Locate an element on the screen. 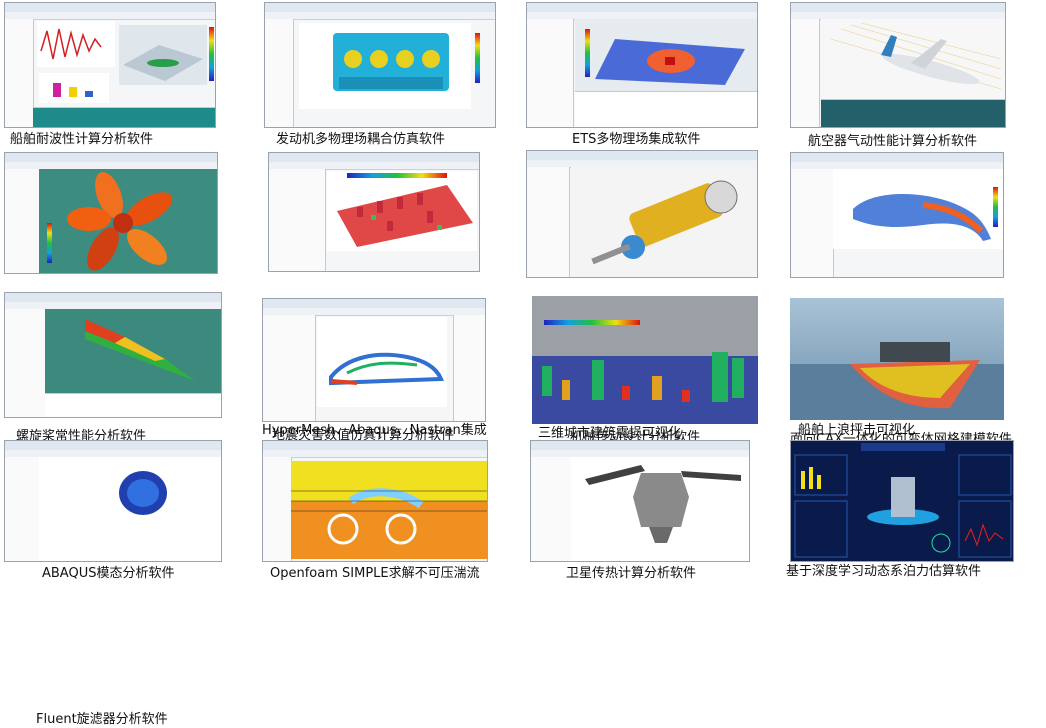  thumbnail-engine is located at coordinates (380, 65).